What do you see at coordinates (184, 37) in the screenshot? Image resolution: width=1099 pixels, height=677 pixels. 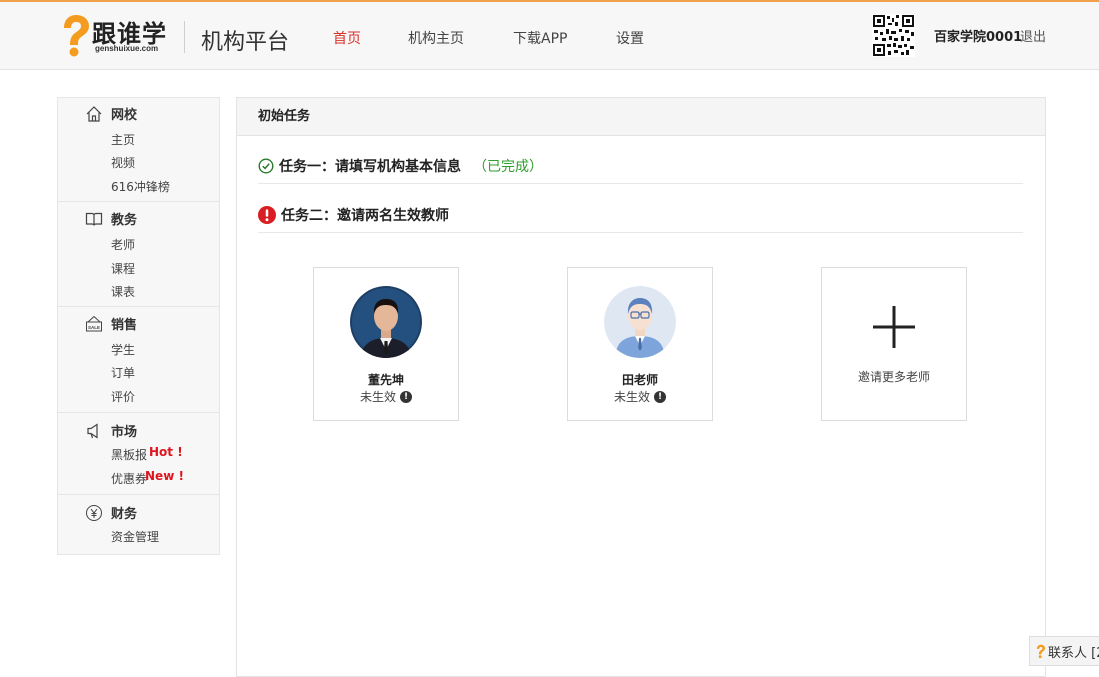 I see `header-divider` at bounding box center [184, 37].